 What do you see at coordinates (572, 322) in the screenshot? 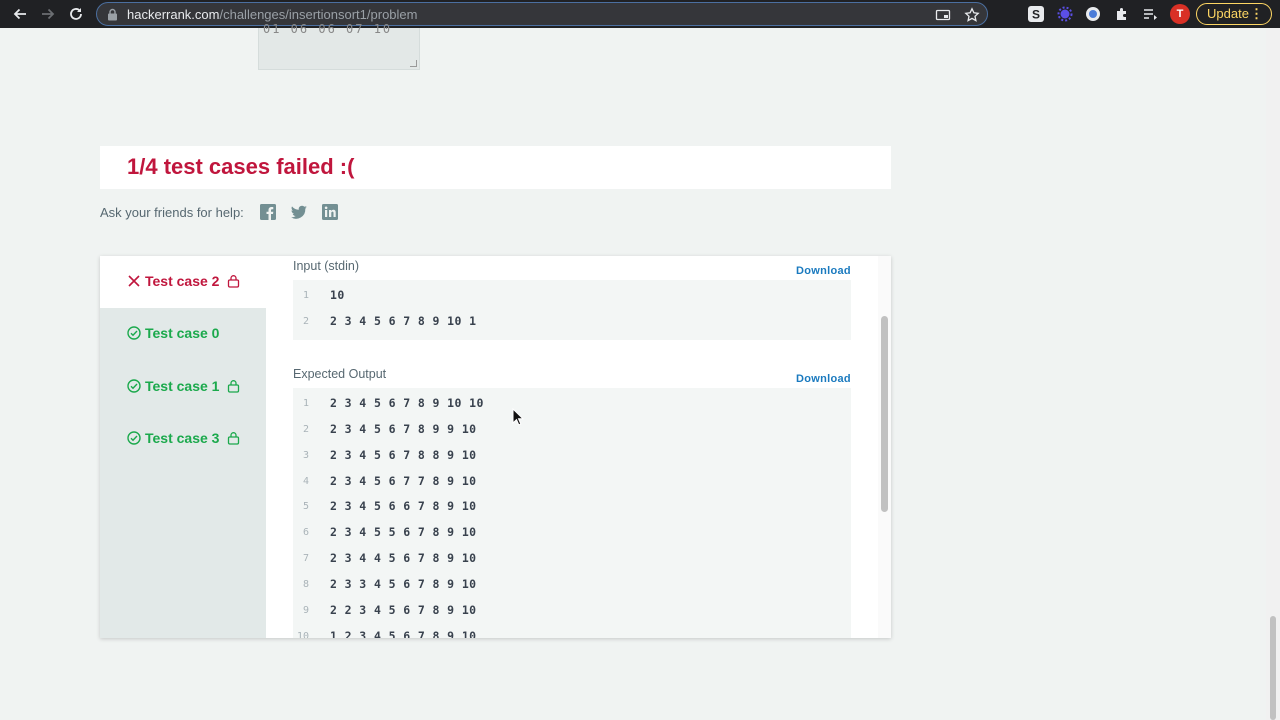
I see `code-line: 2 2 3 4 5 6 7 8 9 10 1` at bounding box center [572, 322].